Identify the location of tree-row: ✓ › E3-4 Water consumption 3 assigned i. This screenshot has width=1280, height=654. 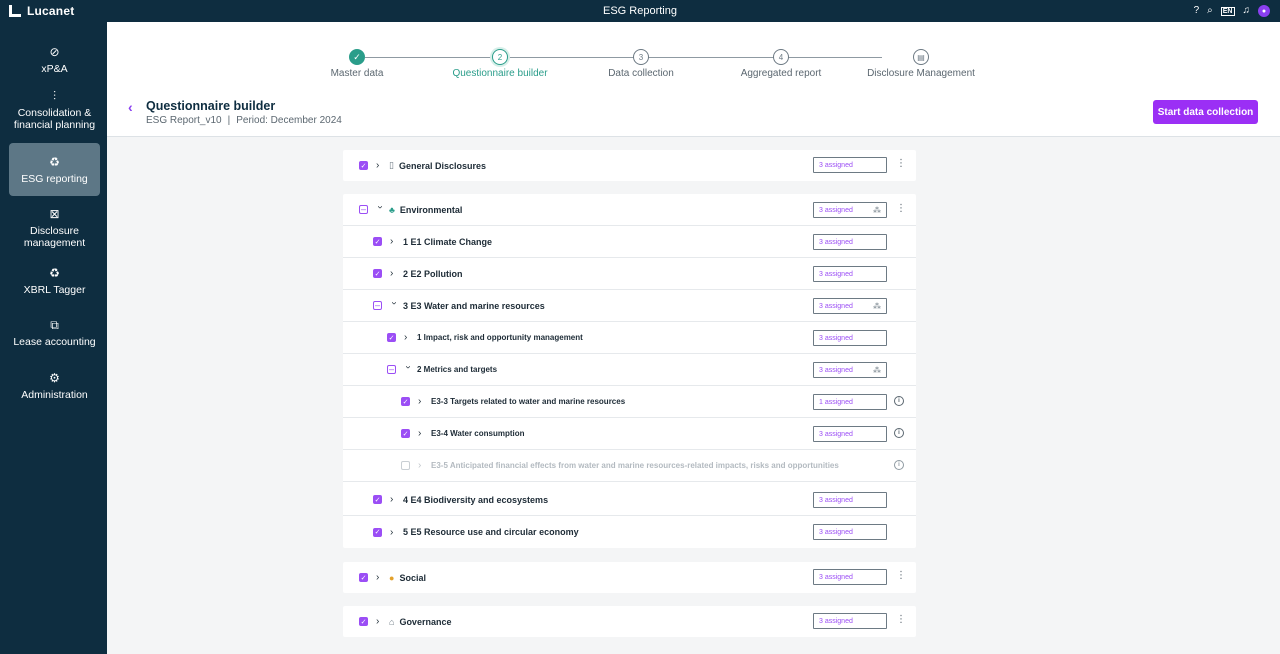
(629, 434).